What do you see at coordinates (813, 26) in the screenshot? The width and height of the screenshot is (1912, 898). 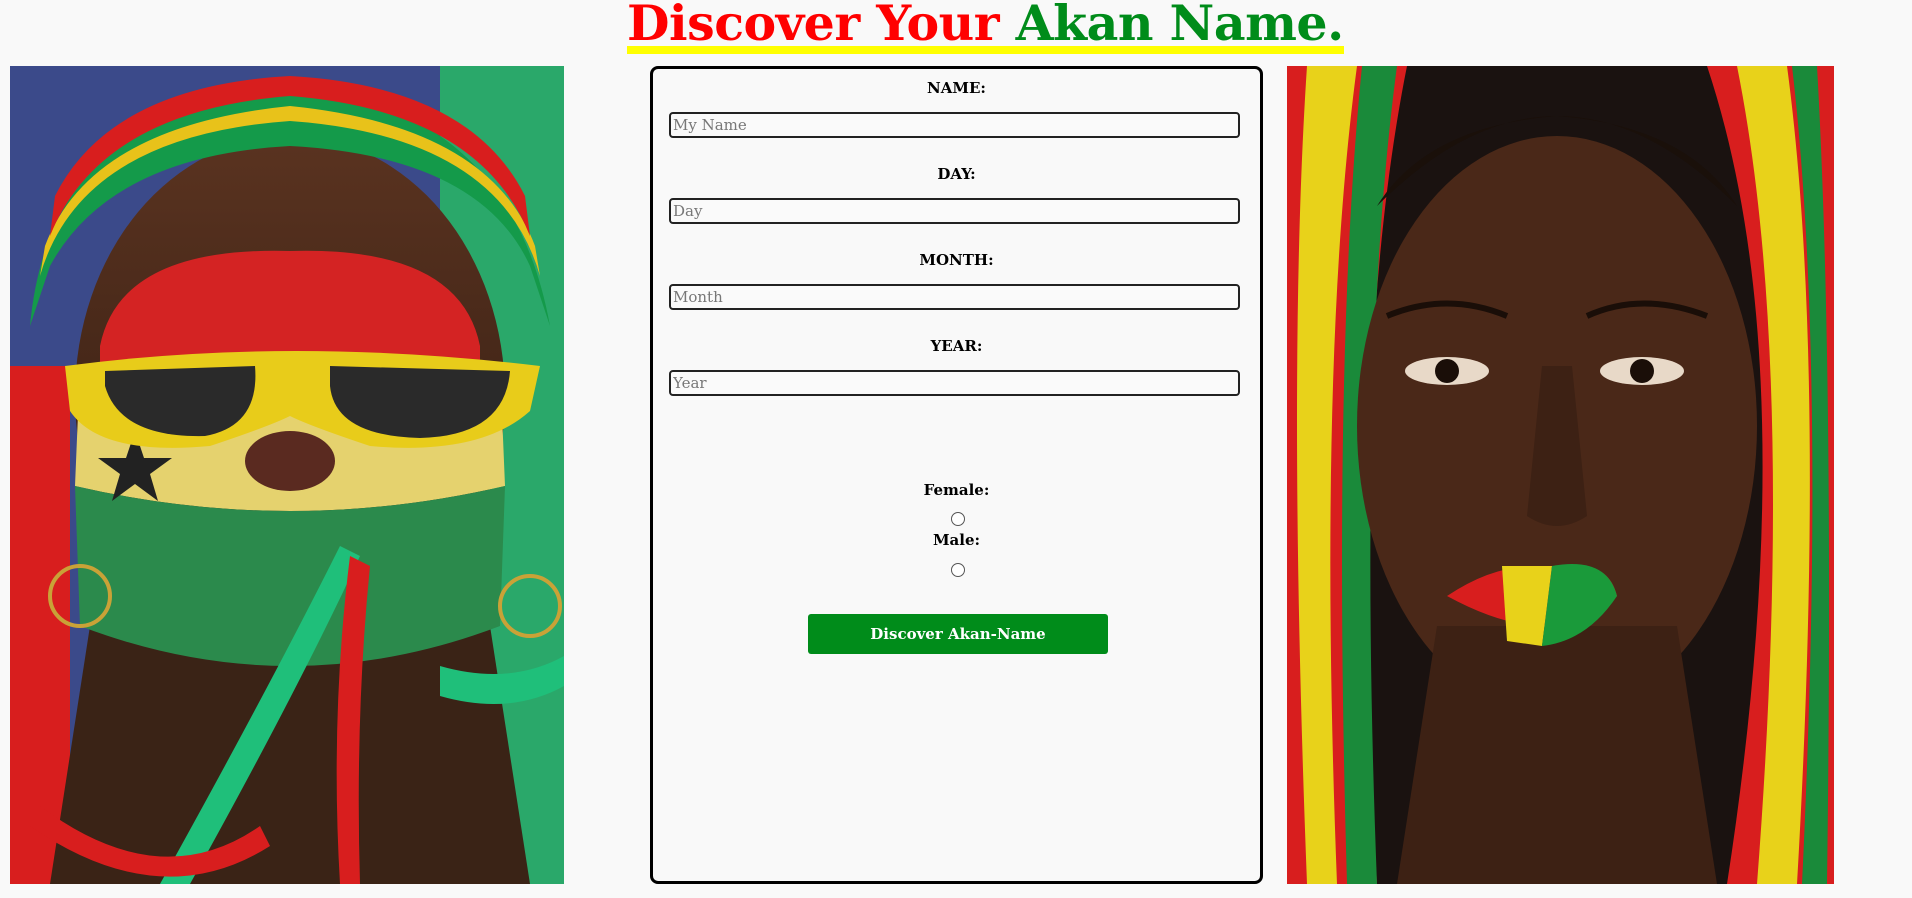 I see `title-part-discover-your: Discover Your` at bounding box center [813, 26].